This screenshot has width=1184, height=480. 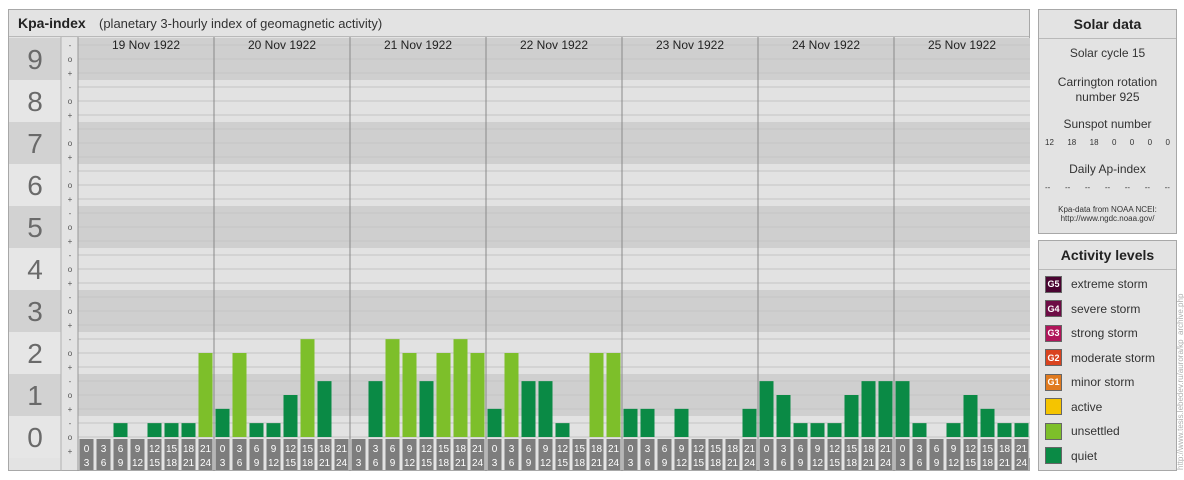 What do you see at coordinates (35, 59) in the screenshot?
I see `y-tick-label: 9` at bounding box center [35, 59].